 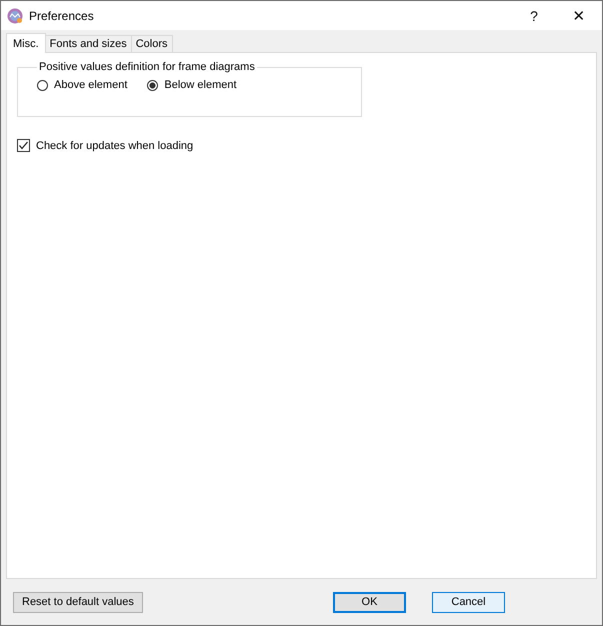 I want to click on radio-option: Below element, so click(x=192, y=85).